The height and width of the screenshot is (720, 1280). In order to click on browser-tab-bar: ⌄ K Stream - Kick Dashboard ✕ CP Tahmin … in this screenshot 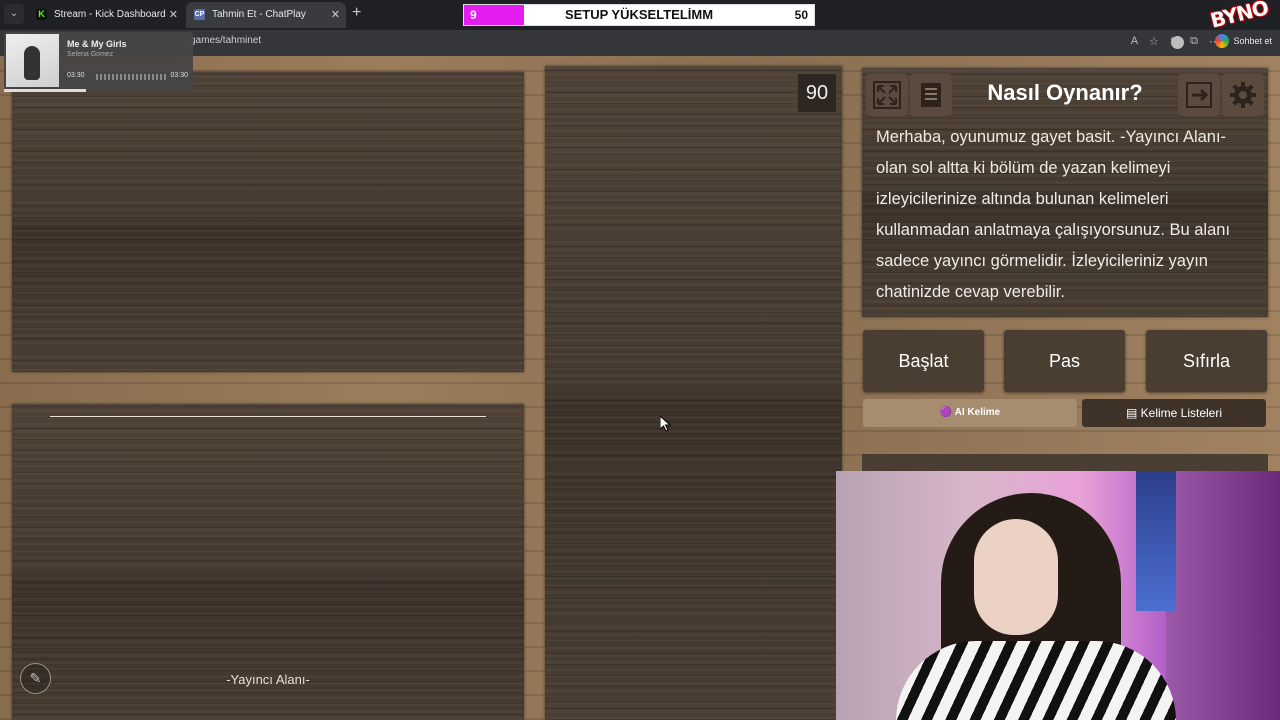, I will do `click(640, 16)`.